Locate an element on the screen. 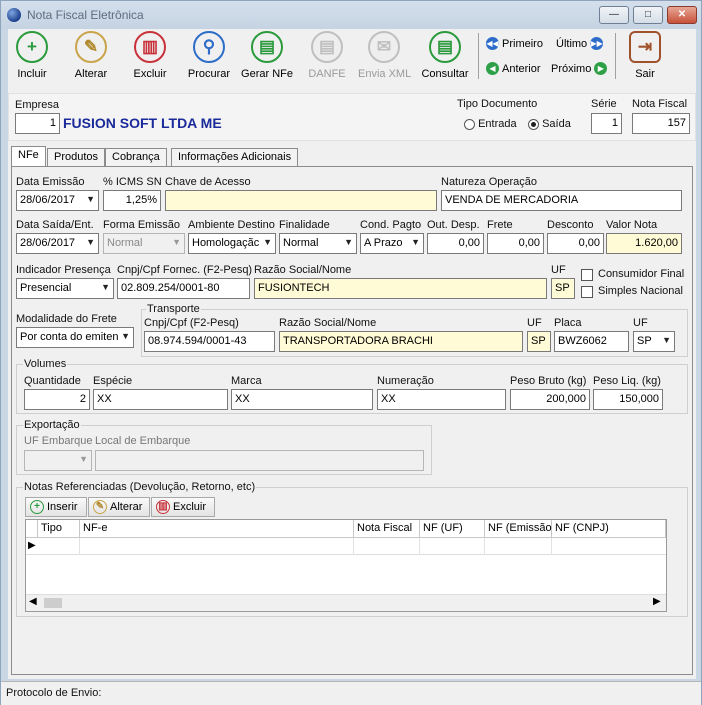 The width and height of the screenshot is (702, 705). empresa-code-input: 1 is located at coordinates (37, 123).